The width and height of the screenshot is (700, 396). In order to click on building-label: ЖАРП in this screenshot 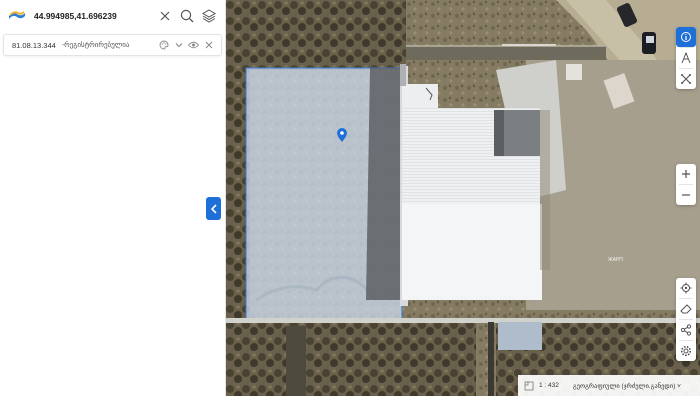, I will do `click(615, 260)`.